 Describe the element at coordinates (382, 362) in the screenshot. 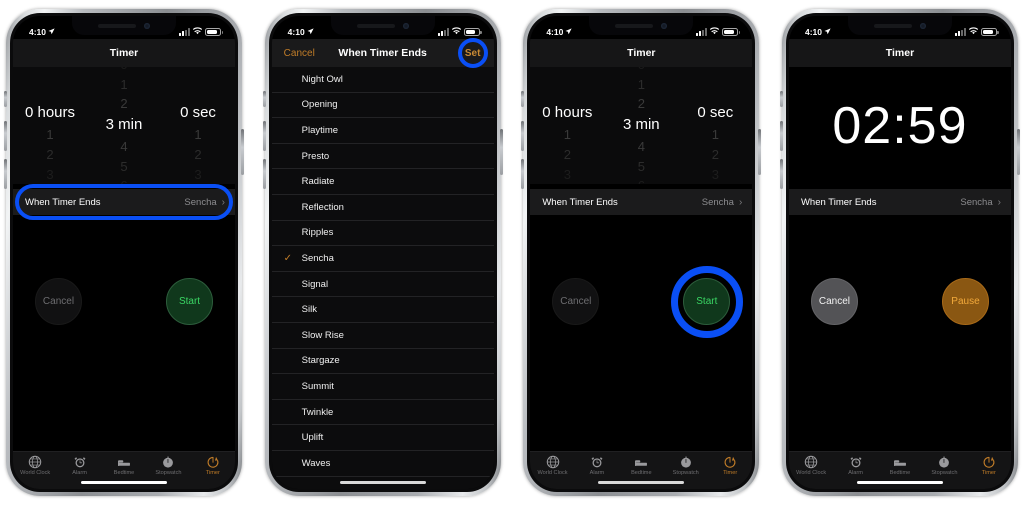

I see `list-item: Stargaze` at that location.